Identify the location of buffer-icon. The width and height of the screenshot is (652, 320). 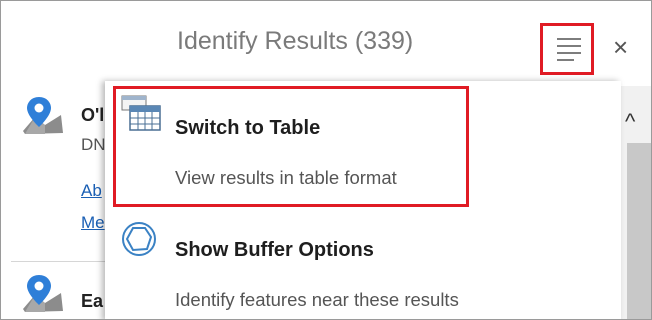
(139, 239).